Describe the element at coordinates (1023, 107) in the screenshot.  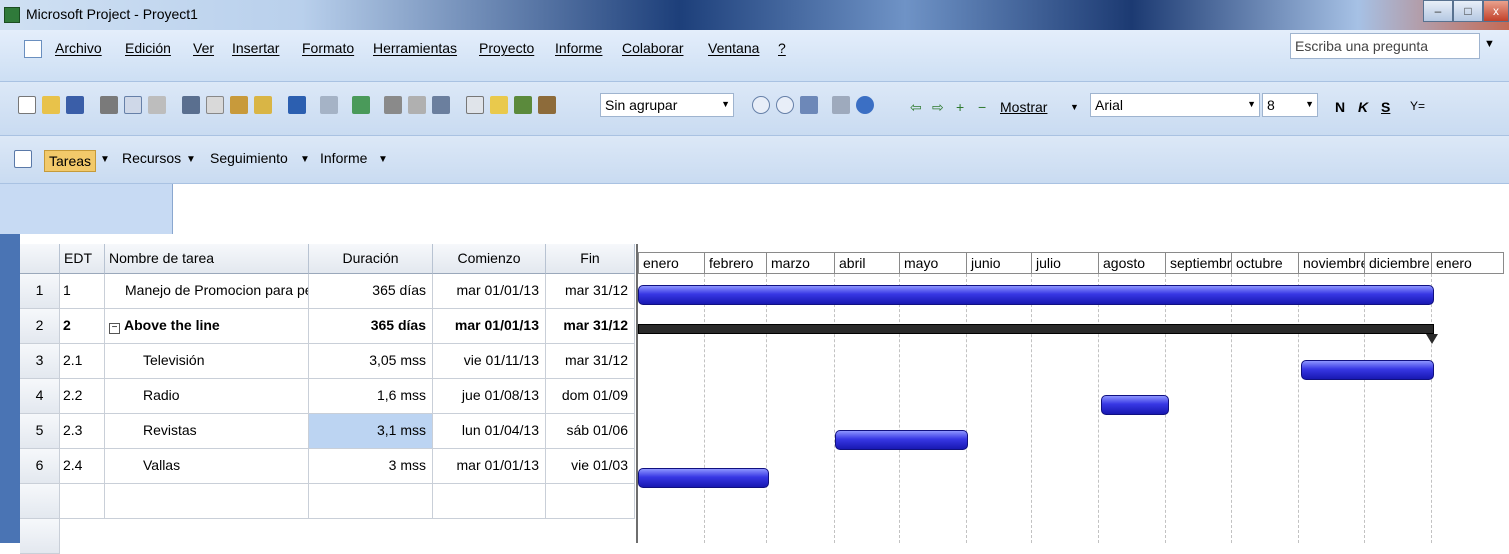
I see `show-menu-button: Mostrar` at that location.